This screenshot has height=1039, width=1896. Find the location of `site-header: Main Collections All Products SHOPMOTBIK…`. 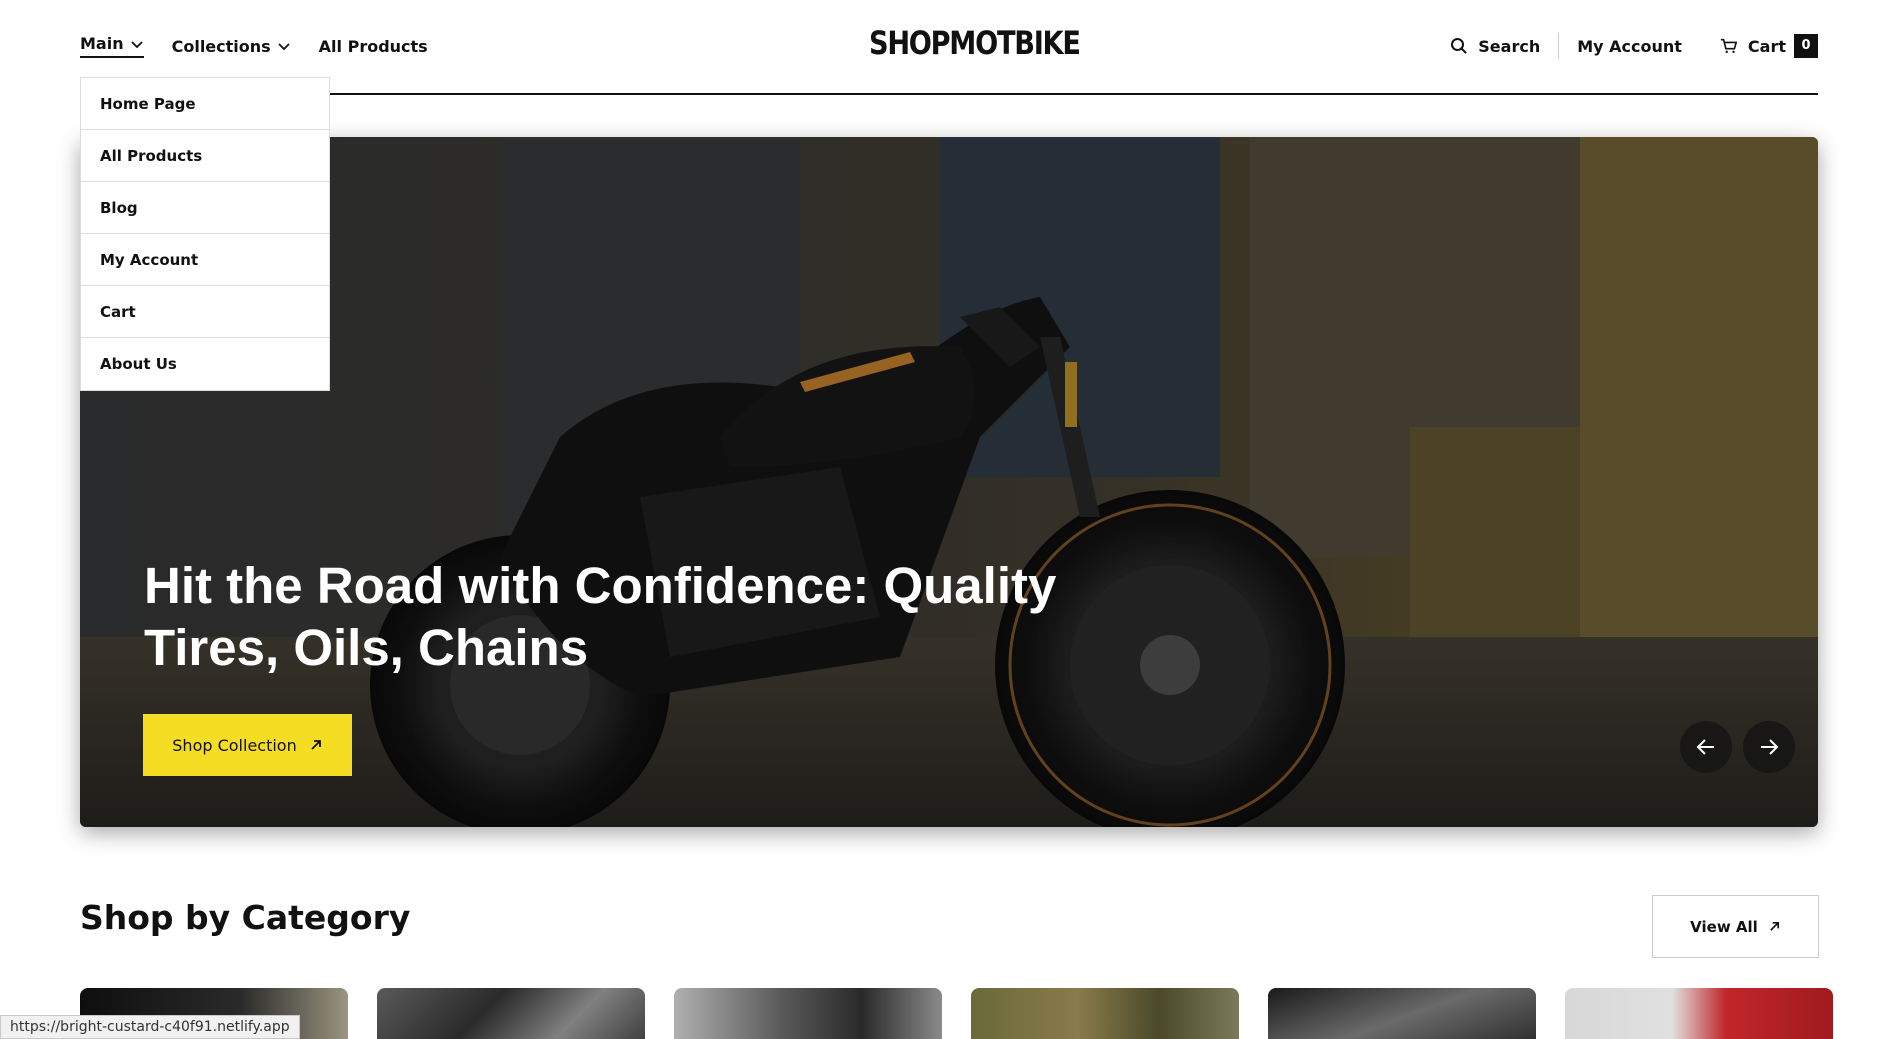

site-header: Main Collections All Products SHOPMOTBIK… is located at coordinates (949, 47).